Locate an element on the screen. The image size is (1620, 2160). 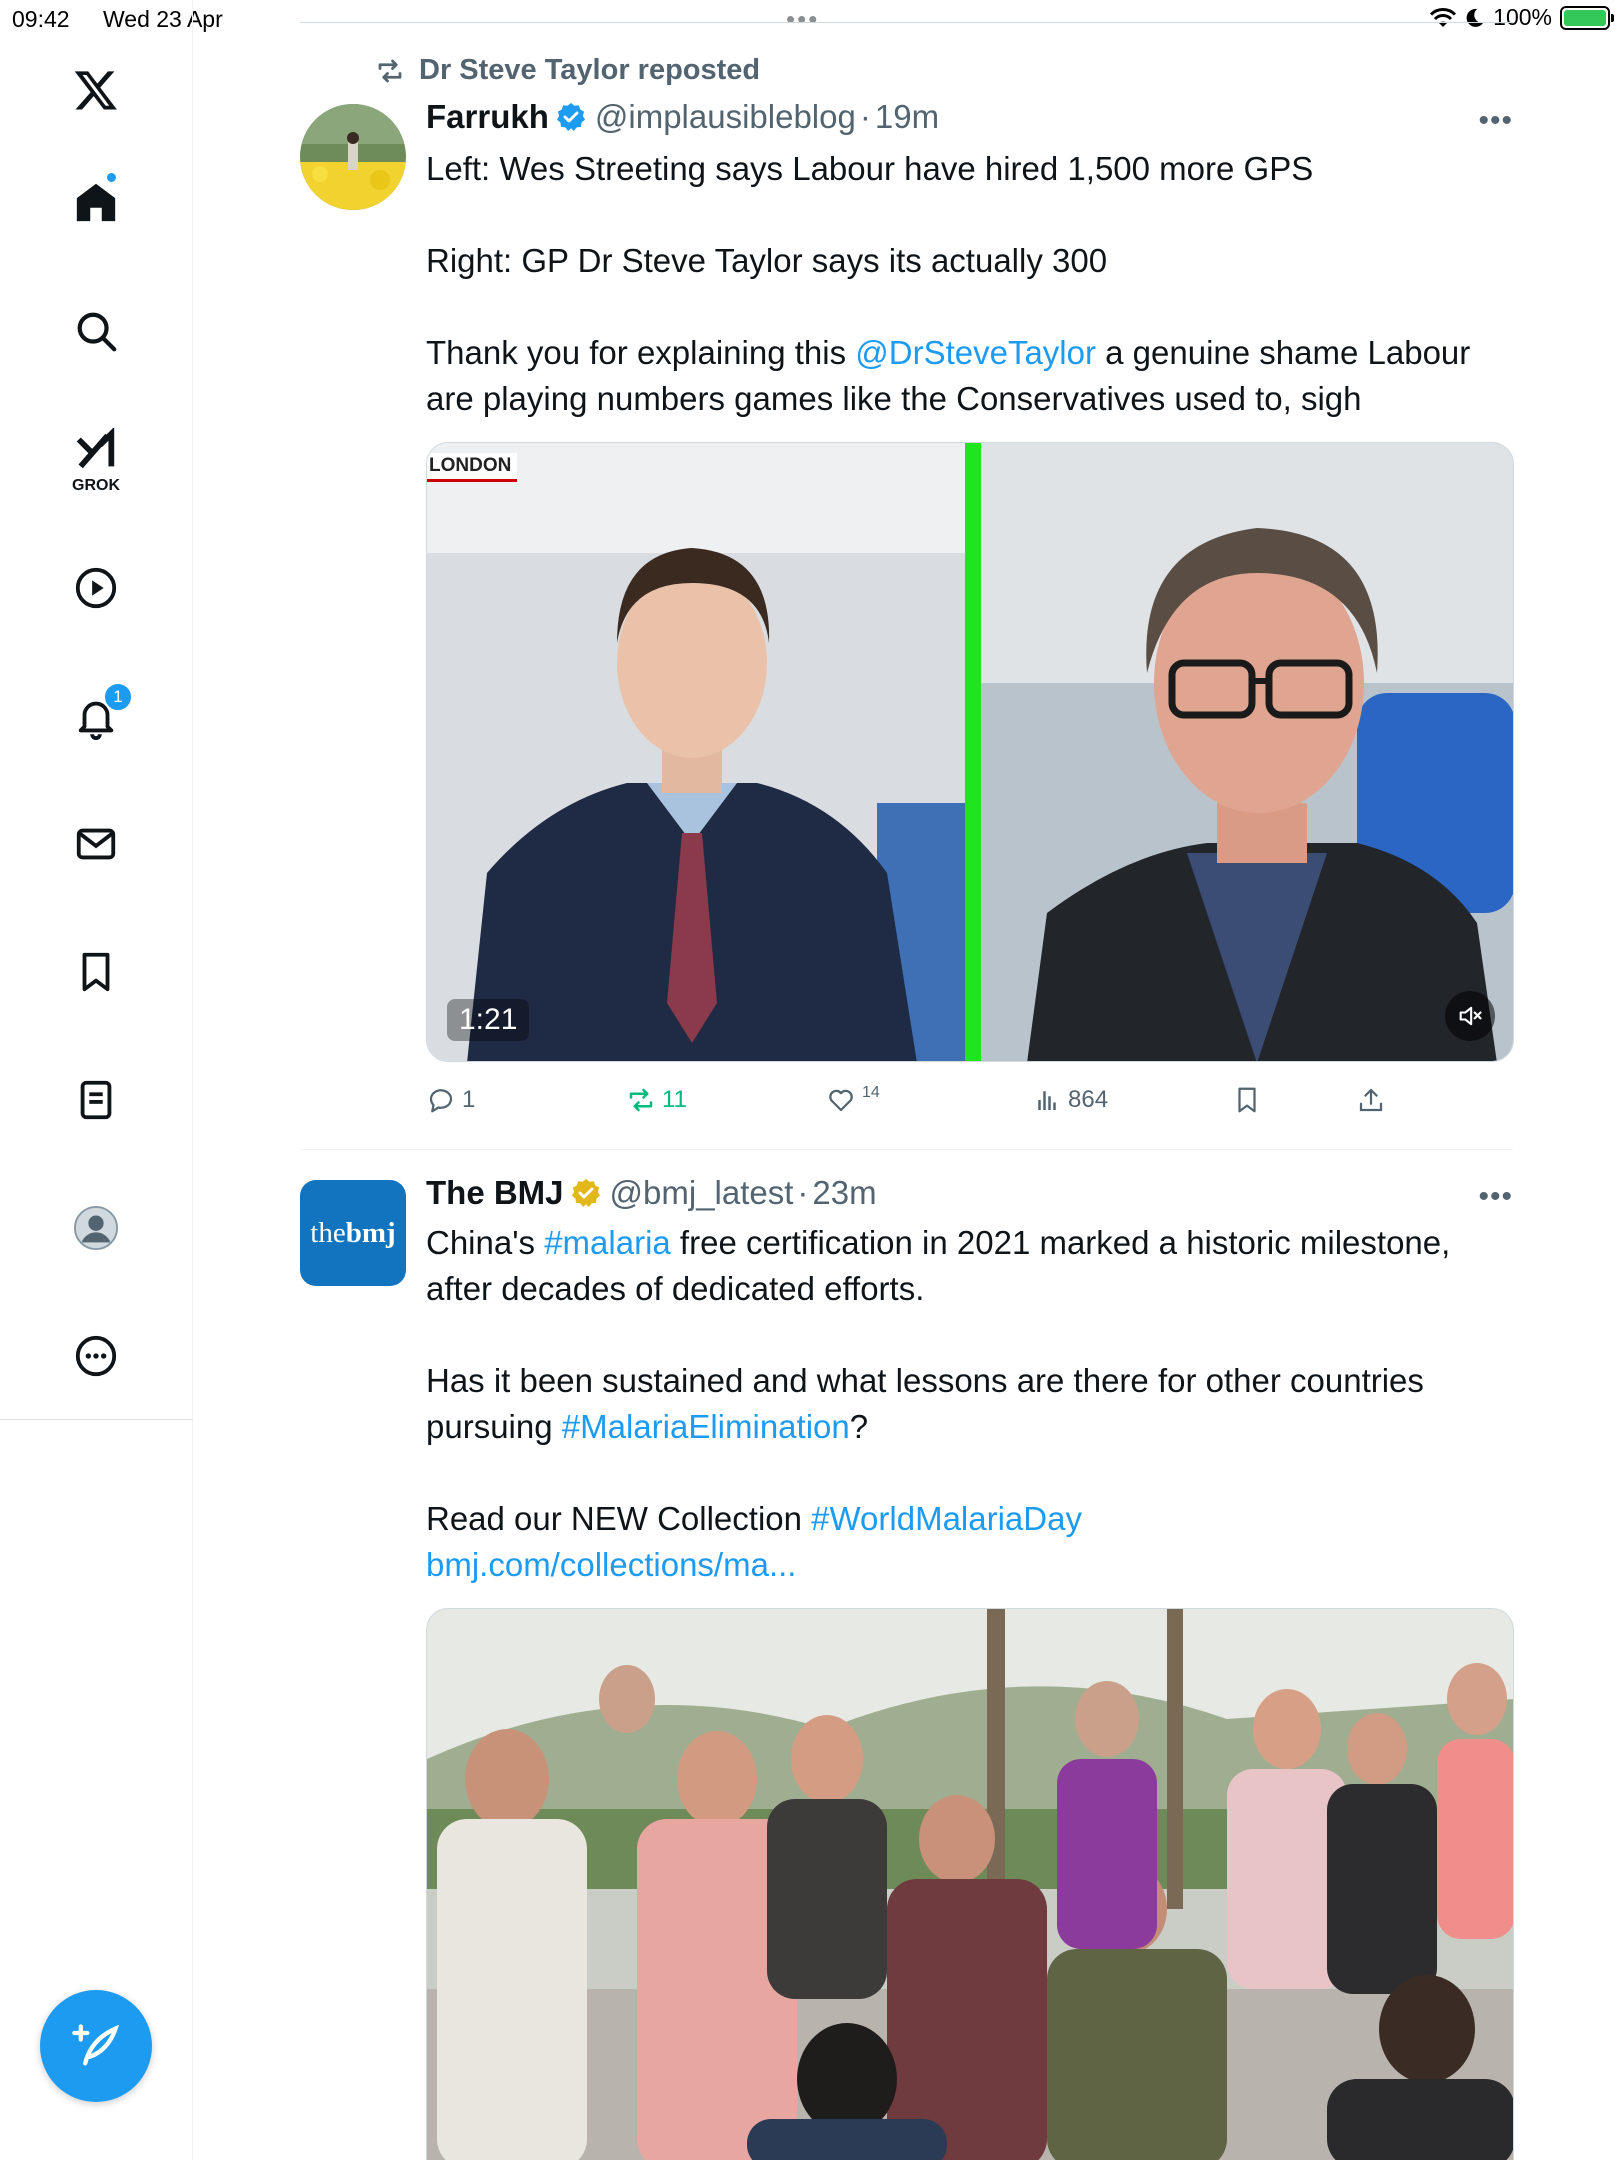
top-divider is located at coordinates (906, 22).